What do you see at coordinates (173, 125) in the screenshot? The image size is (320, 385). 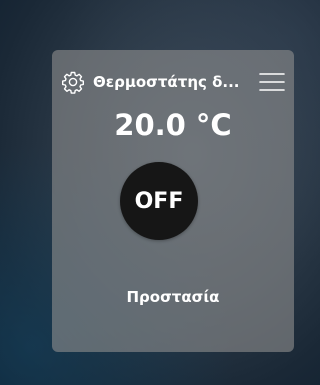 I see `temperature-readout: 20.0 °C` at bounding box center [173, 125].